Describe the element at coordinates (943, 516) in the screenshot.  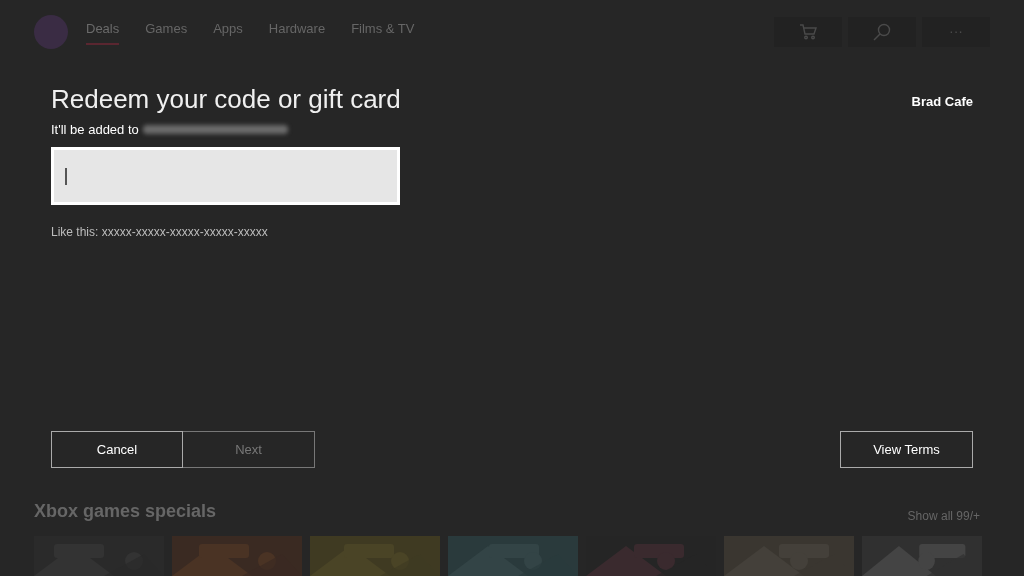
I see `show-all-link: Show all 99/+` at that location.